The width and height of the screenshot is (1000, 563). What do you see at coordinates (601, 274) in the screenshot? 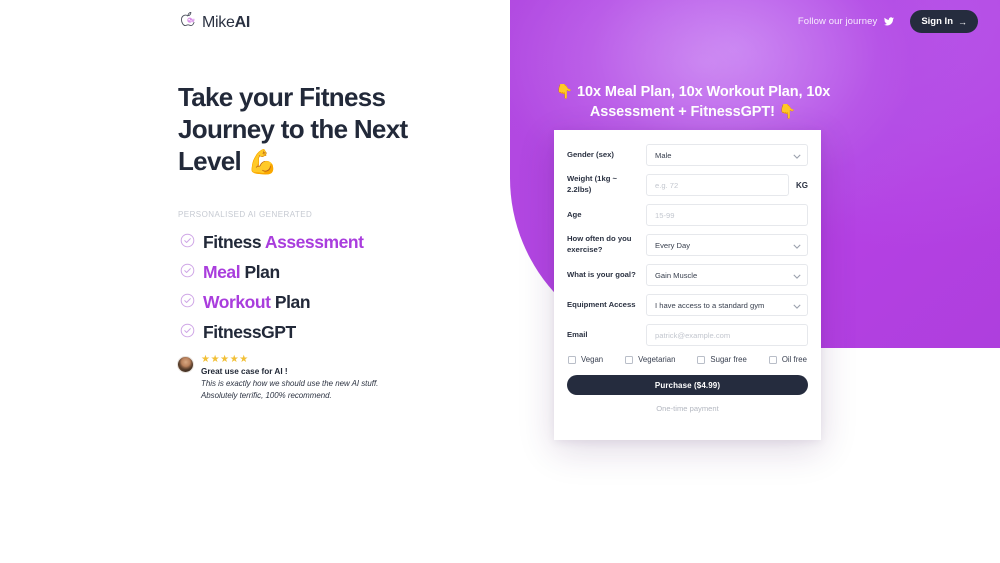
I see `goal-label: What is your goal?` at bounding box center [601, 274].